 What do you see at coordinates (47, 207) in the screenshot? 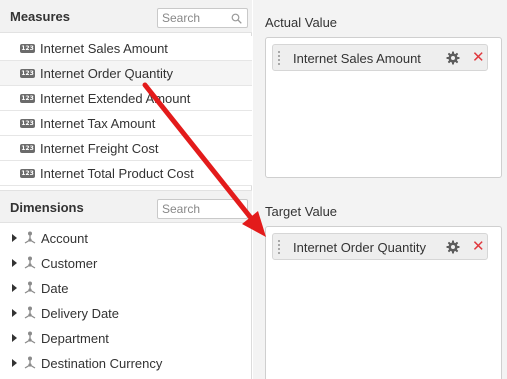
I see `dimensions-title: Dimensions` at bounding box center [47, 207].